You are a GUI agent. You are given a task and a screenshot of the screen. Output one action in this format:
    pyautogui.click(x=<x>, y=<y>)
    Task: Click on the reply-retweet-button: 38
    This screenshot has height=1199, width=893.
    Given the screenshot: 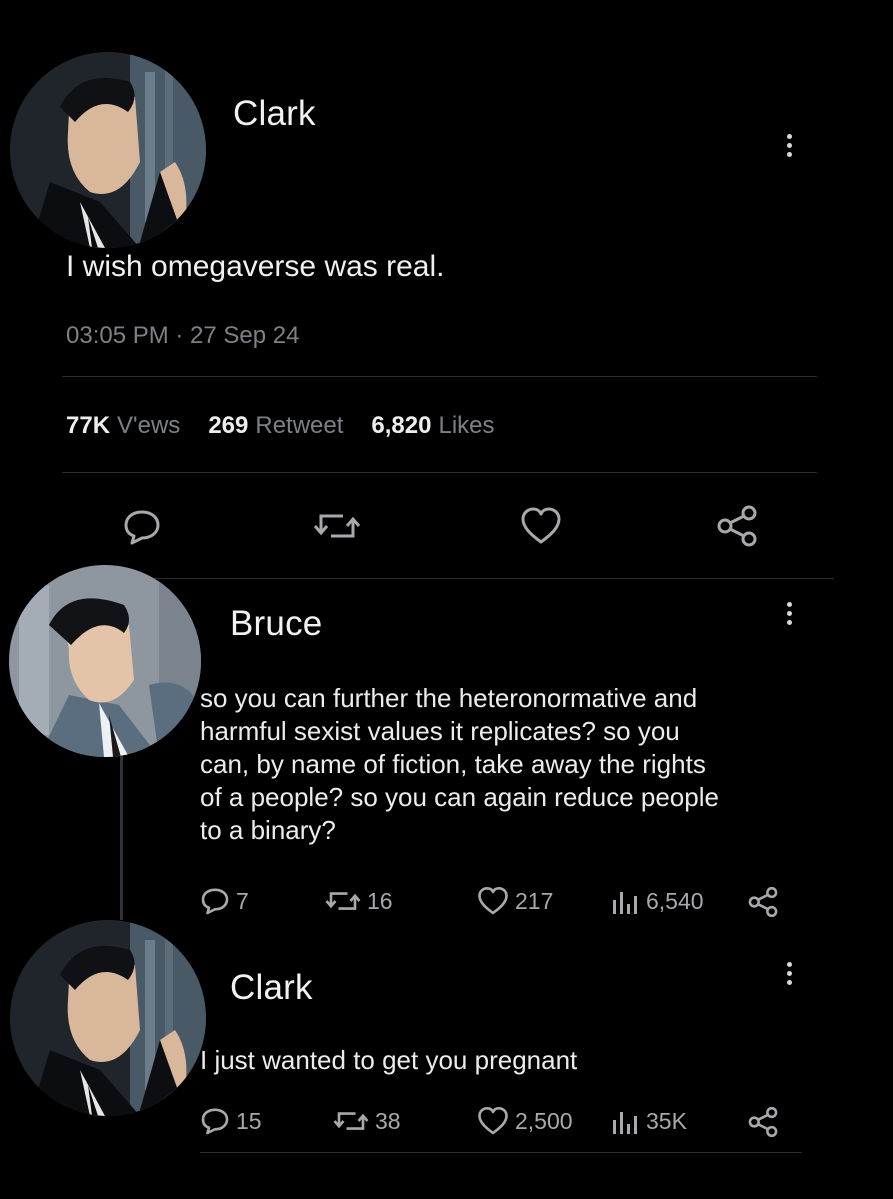 What is the action you would take?
    pyautogui.click(x=367, y=1121)
    